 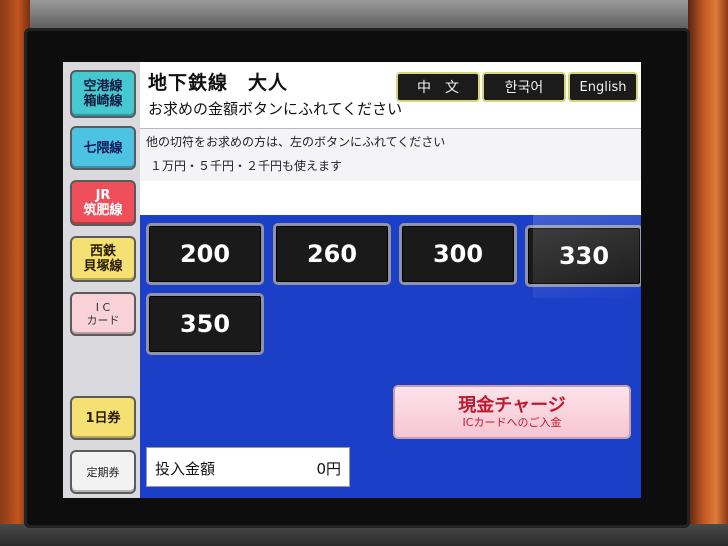 I want to click on line-button-label: 貝塚線, so click(x=103, y=266).